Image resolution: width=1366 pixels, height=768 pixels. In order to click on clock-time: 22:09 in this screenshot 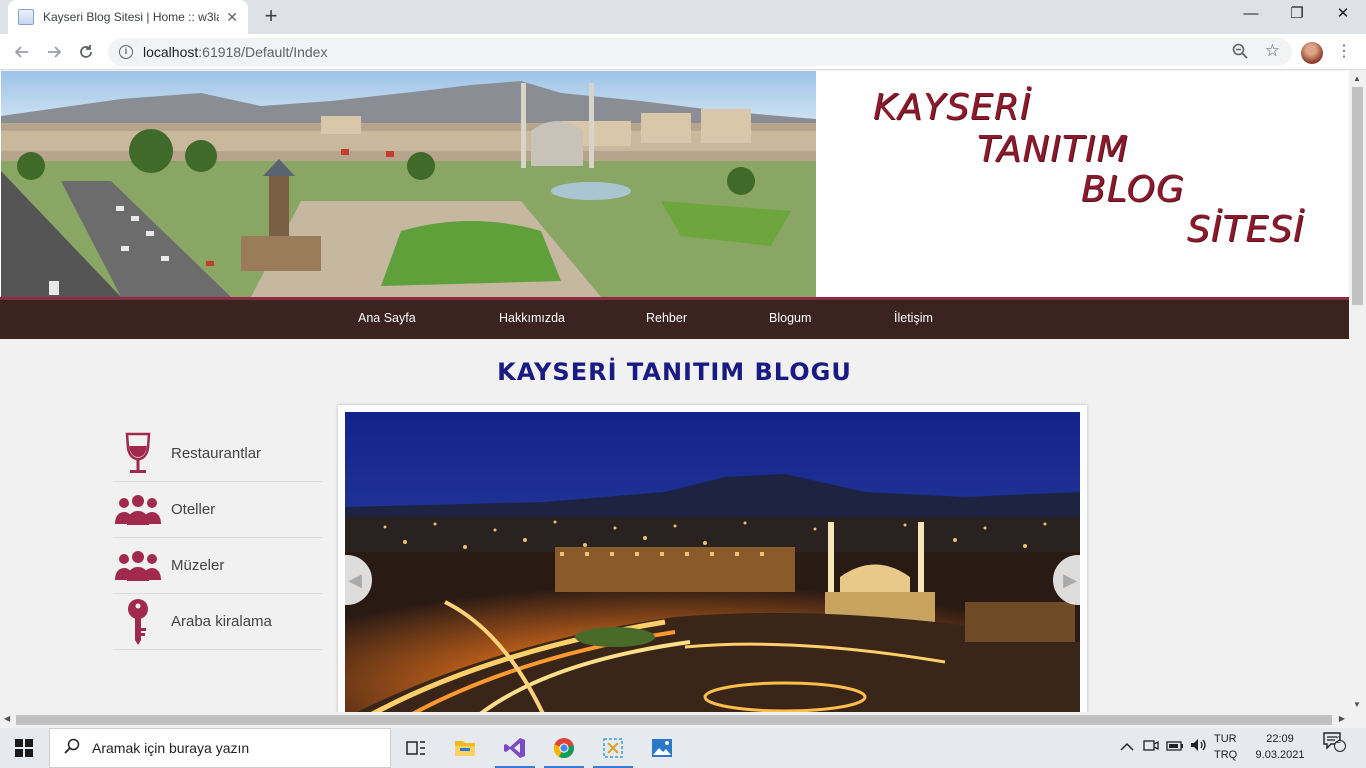, I will do `click(1280, 739)`.